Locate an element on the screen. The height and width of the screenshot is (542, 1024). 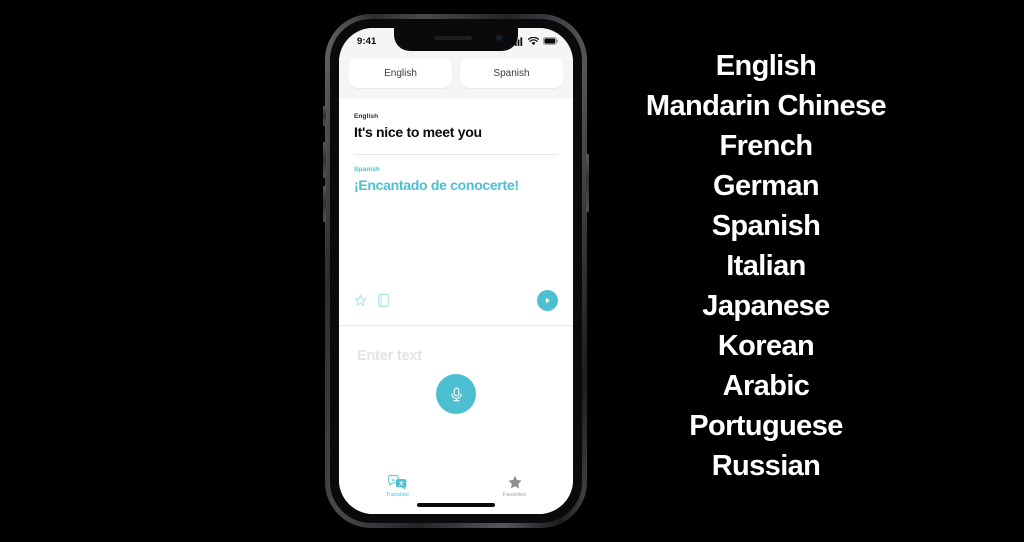
language-item: Italian is located at coordinates (766, 266).